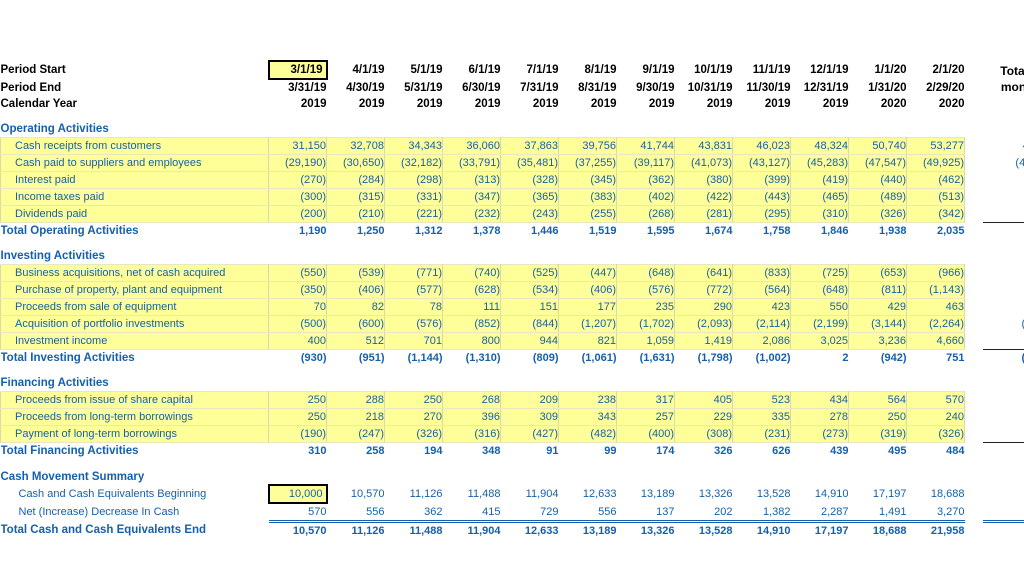  Describe the element at coordinates (703, 417) in the screenshot. I see `line-item-value-col-8: 229` at that location.